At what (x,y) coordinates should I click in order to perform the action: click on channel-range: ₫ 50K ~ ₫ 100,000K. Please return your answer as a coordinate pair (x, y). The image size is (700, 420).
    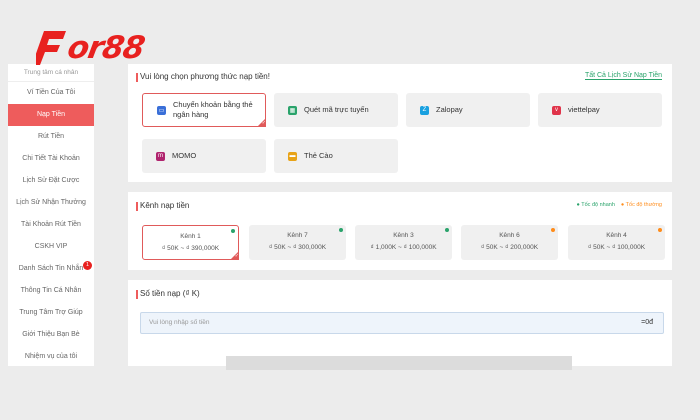
    Looking at the image, I should click on (616, 247).